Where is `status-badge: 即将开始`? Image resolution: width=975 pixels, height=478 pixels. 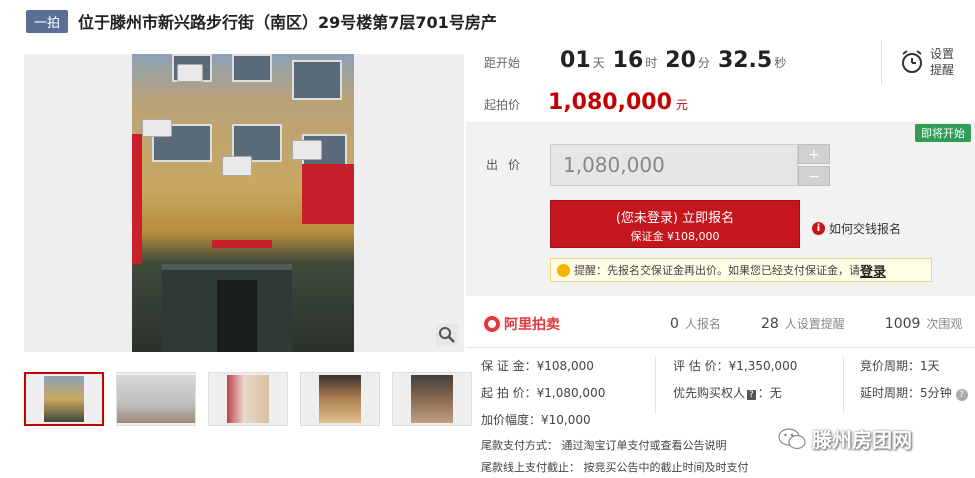
status-badge: 即将开始 is located at coordinates (943, 133).